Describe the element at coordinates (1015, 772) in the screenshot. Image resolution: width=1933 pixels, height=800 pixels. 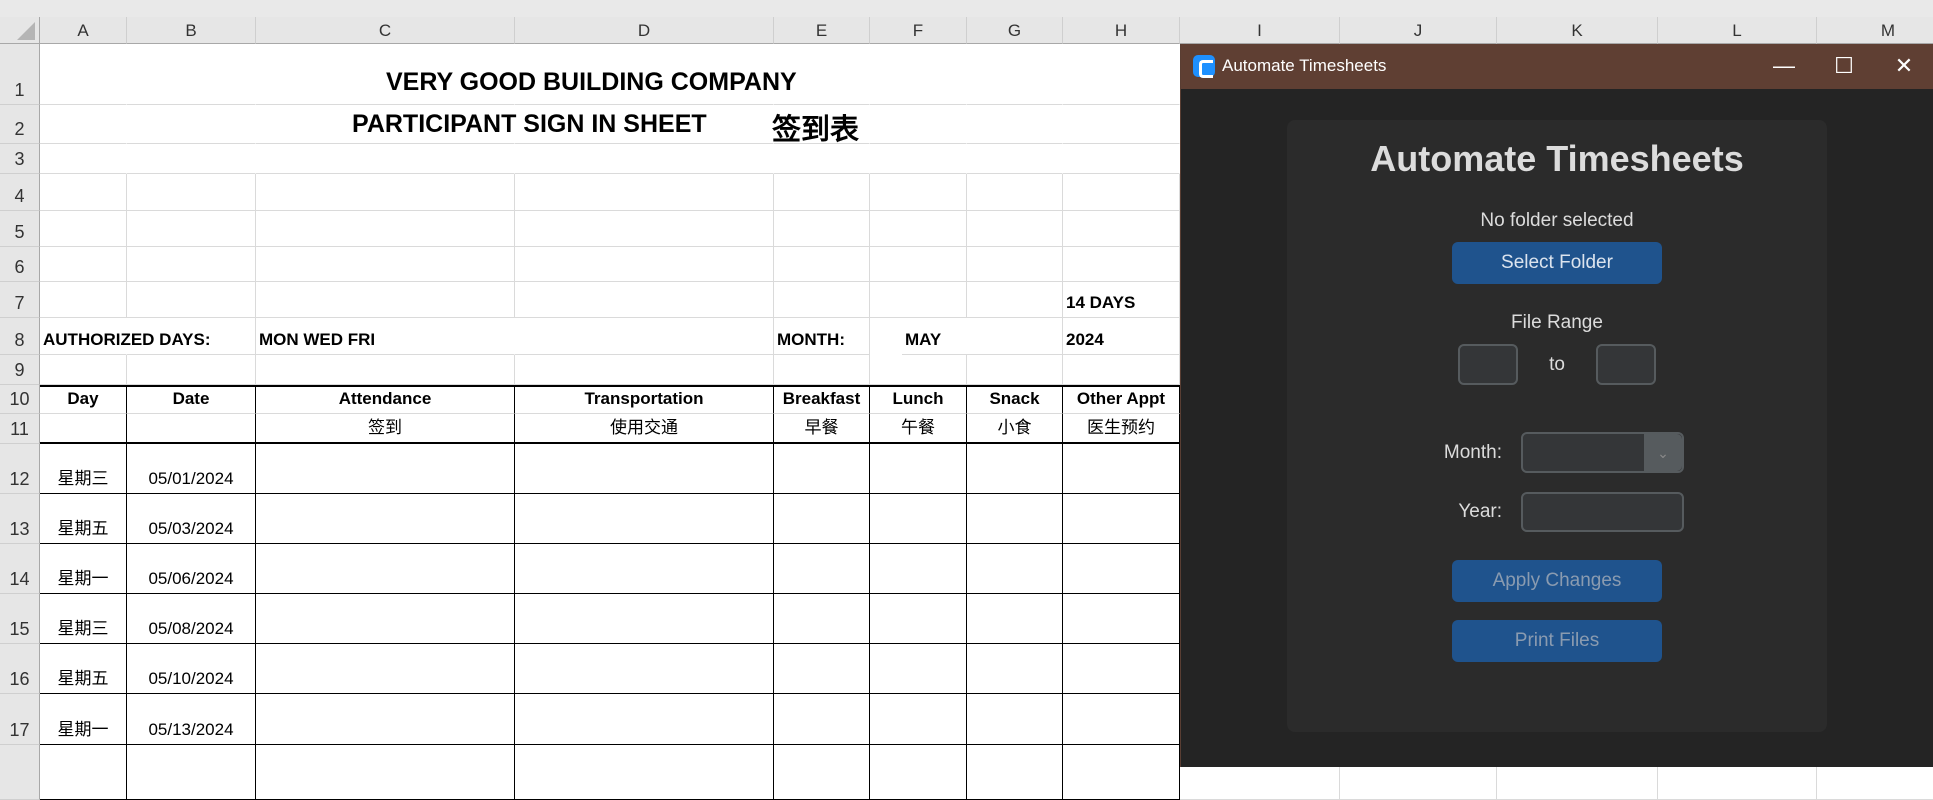
I see `cell-G18` at that location.